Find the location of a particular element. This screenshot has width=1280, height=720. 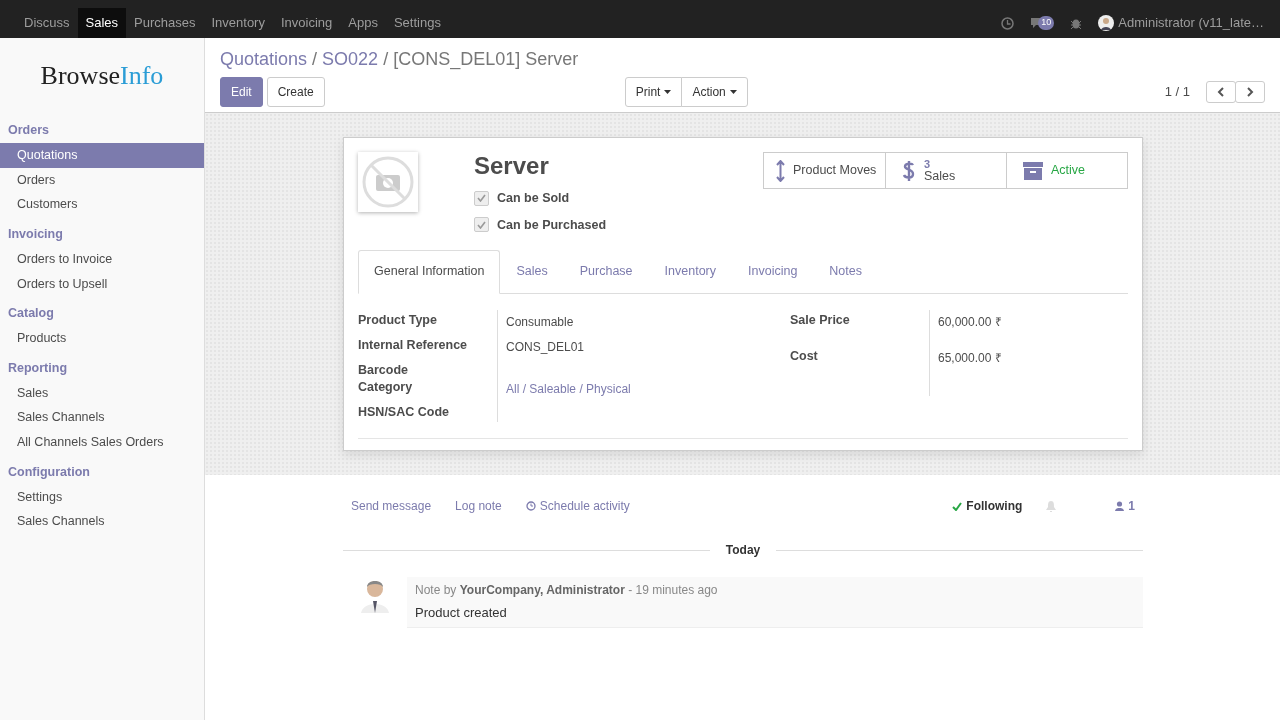

previous-button is located at coordinates (1221, 92).